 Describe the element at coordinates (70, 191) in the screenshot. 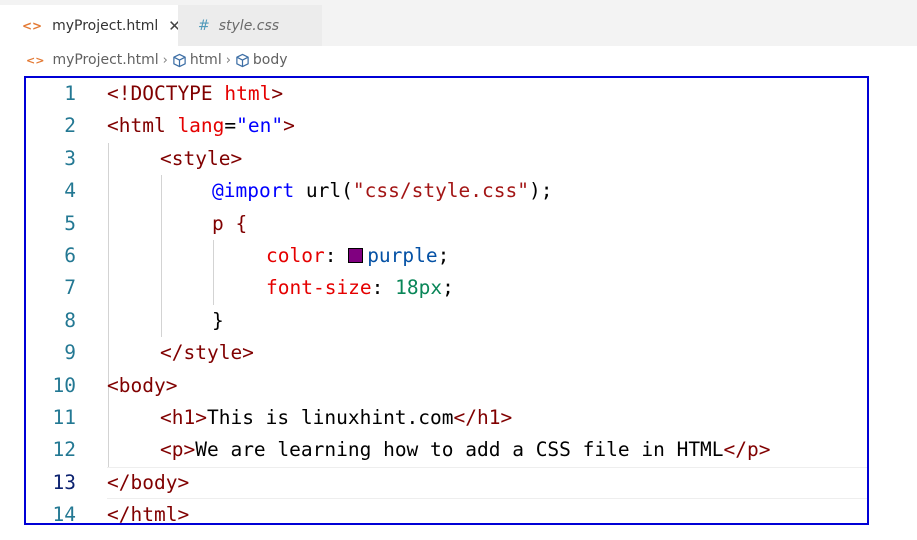

I see `line-number: 4` at that location.